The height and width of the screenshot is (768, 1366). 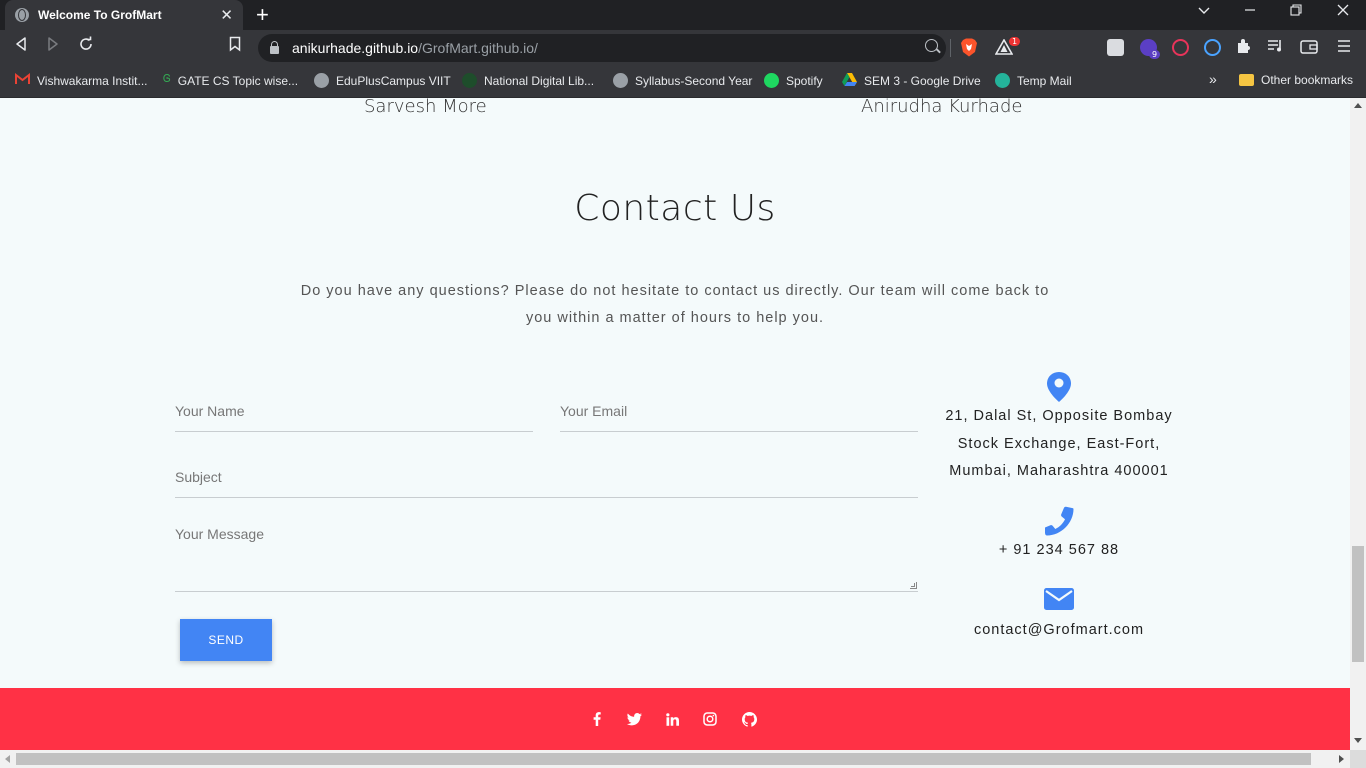 What do you see at coordinates (1296, 11) in the screenshot?
I see `restore-icon` at bounding box center [1296, 11].